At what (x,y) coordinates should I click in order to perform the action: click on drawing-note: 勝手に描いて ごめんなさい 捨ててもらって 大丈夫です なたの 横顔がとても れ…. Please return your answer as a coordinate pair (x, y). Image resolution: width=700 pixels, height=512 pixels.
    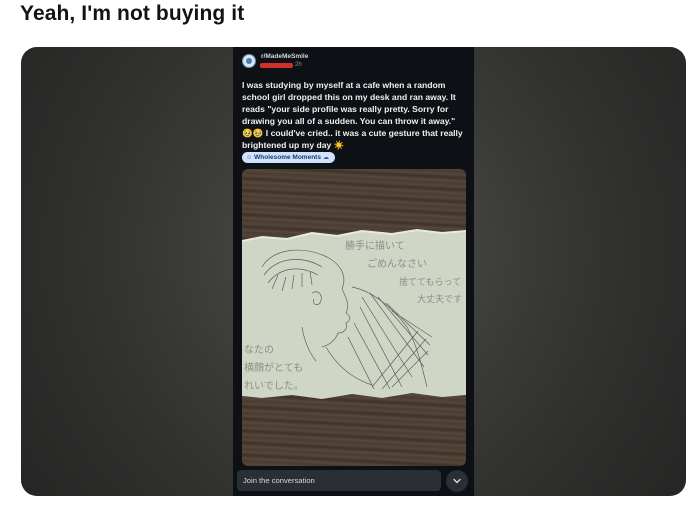
    Looking at the image, I should click on (354, 313).